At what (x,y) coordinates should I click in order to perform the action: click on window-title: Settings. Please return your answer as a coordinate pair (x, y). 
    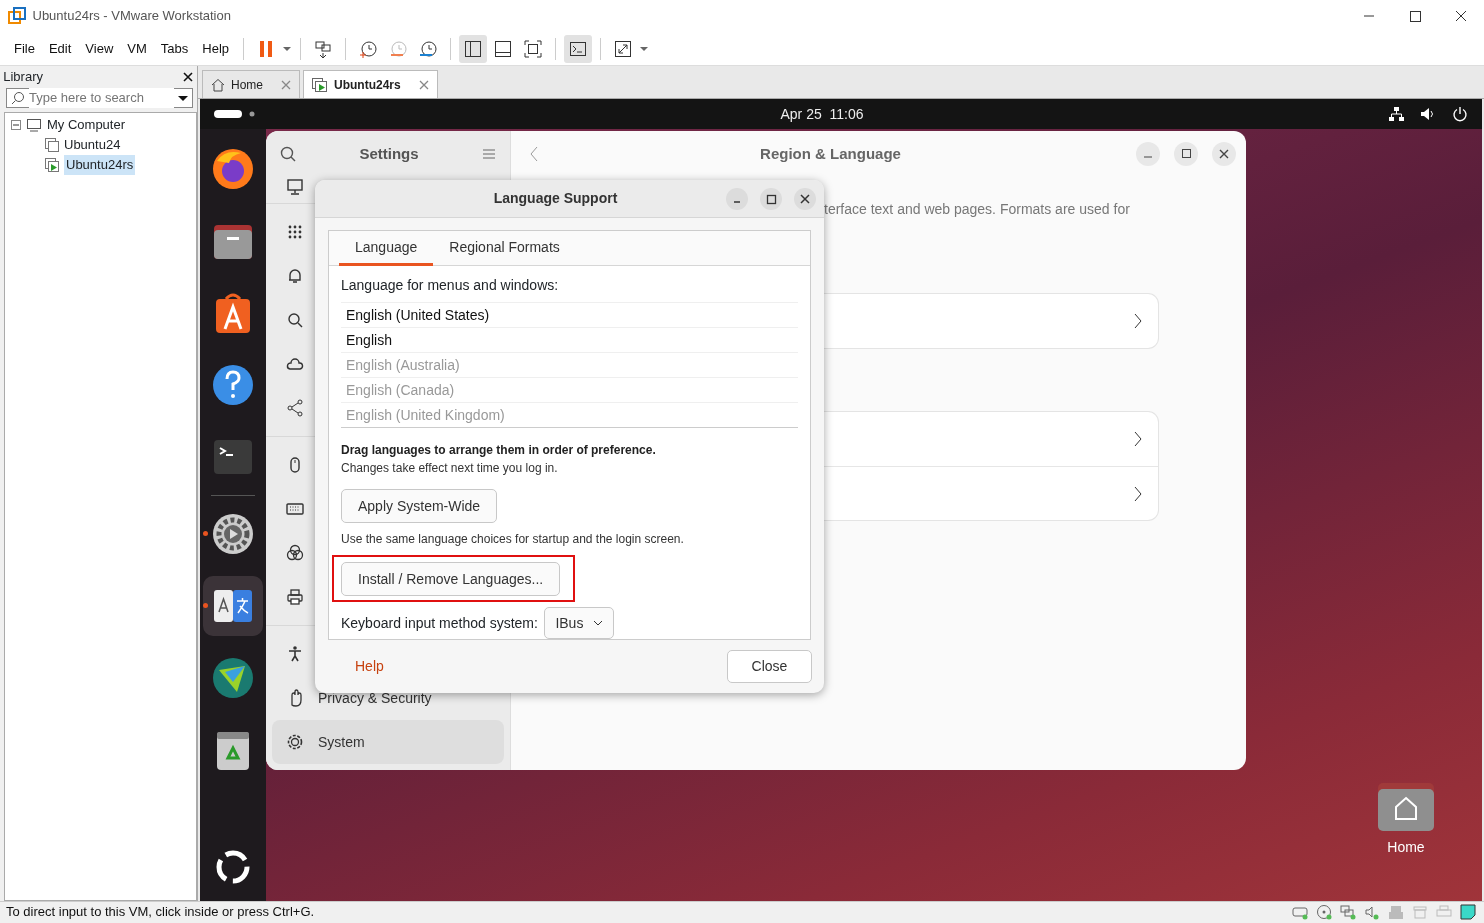
    Looking at the image, I should click on (389, 153).